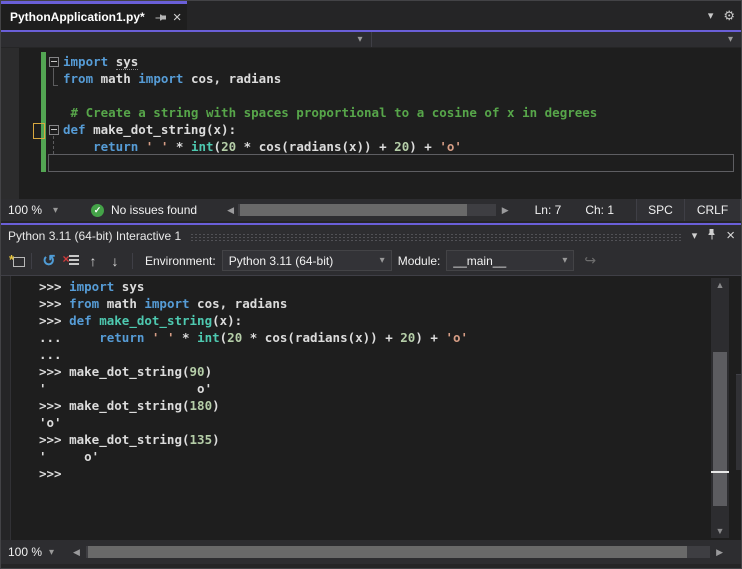 This screenshot has width=742, height=569. What do you see at coordinates (25, 210) in the screenshot?
I see `editor-zoom-value: 100 %` at bounding box center [25, 210].